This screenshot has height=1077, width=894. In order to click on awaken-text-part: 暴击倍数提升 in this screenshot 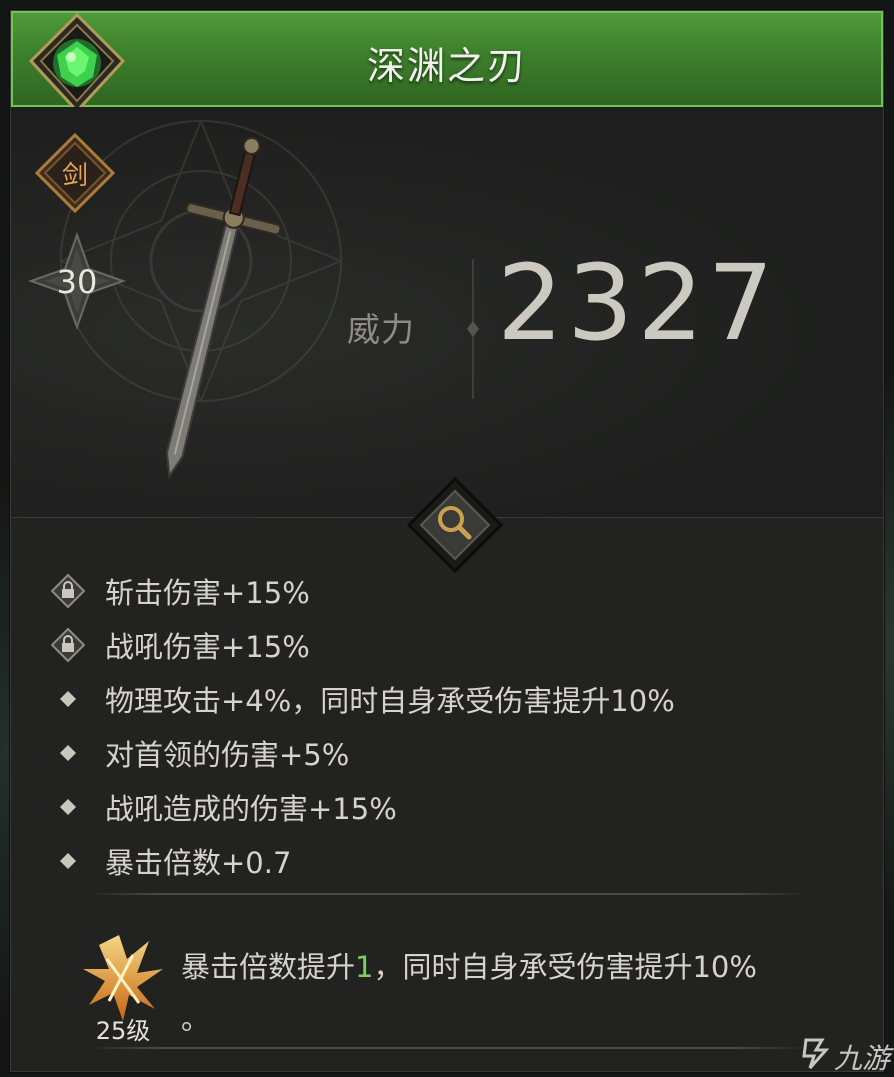, I will do `click(268, 967)`.